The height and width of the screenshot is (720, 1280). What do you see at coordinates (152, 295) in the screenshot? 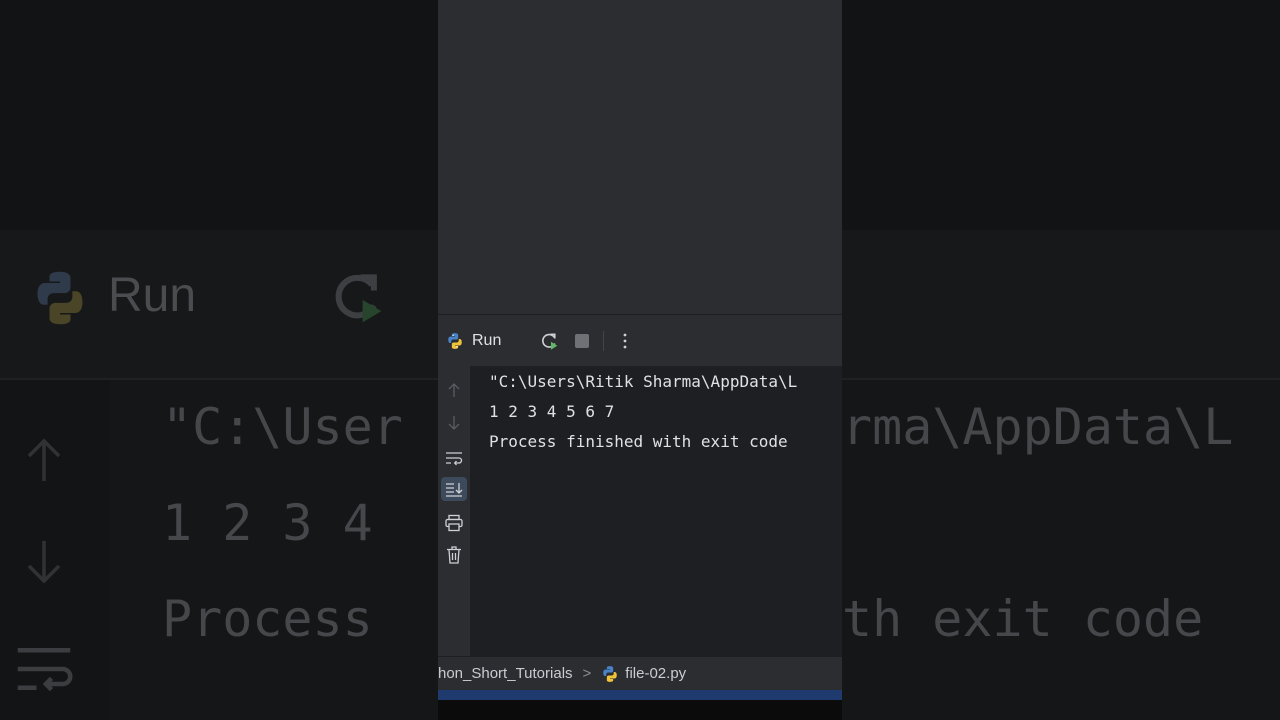
I see `background-run-label: Run` at bounding box center [152, 295].